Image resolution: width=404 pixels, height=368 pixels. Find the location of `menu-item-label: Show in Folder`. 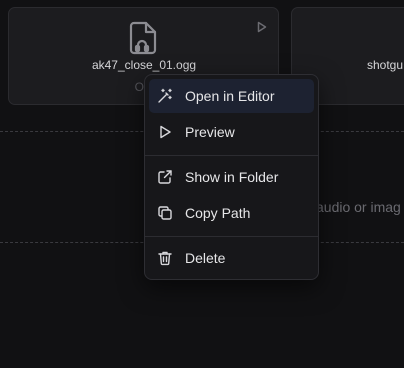

menu-item-label: Show in Folder is located at coordinates (232, 177).